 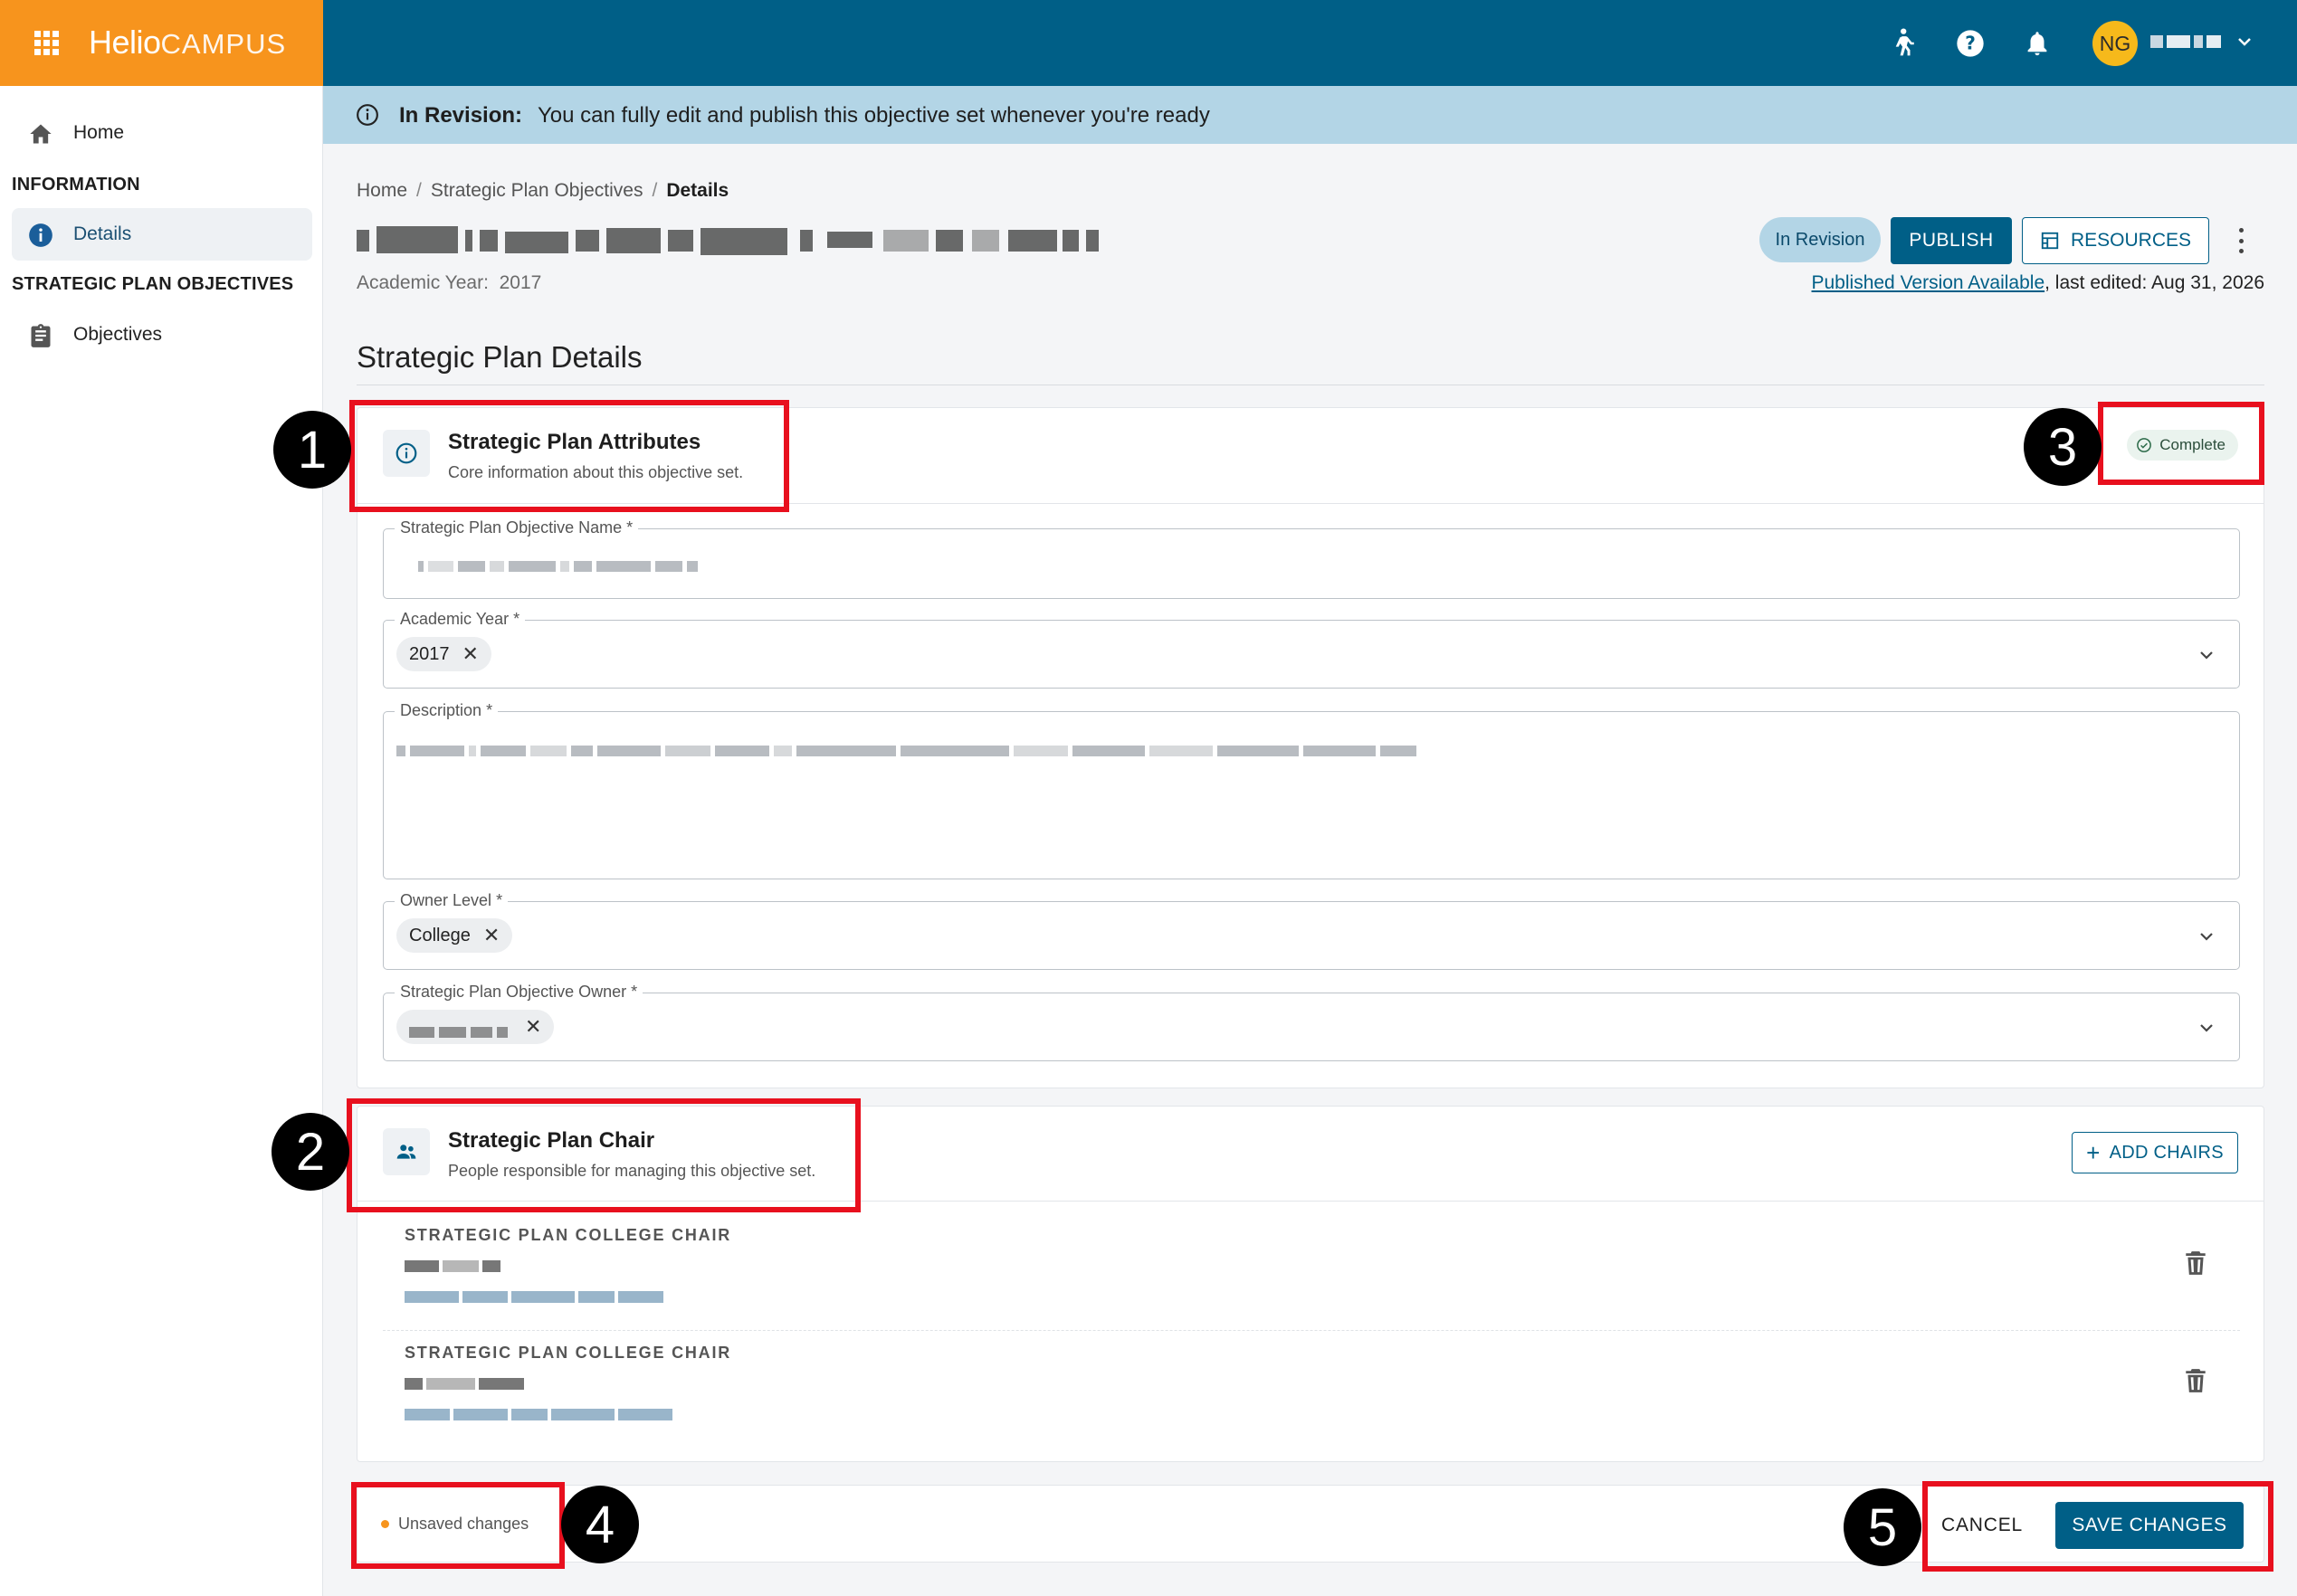 What do you see at coordinates (153, 284) in the screenshot?
I see `sidebar-heading-objectives: STRATEGIC PLAN OBJECTIVES` at bounding box center [153, 284].